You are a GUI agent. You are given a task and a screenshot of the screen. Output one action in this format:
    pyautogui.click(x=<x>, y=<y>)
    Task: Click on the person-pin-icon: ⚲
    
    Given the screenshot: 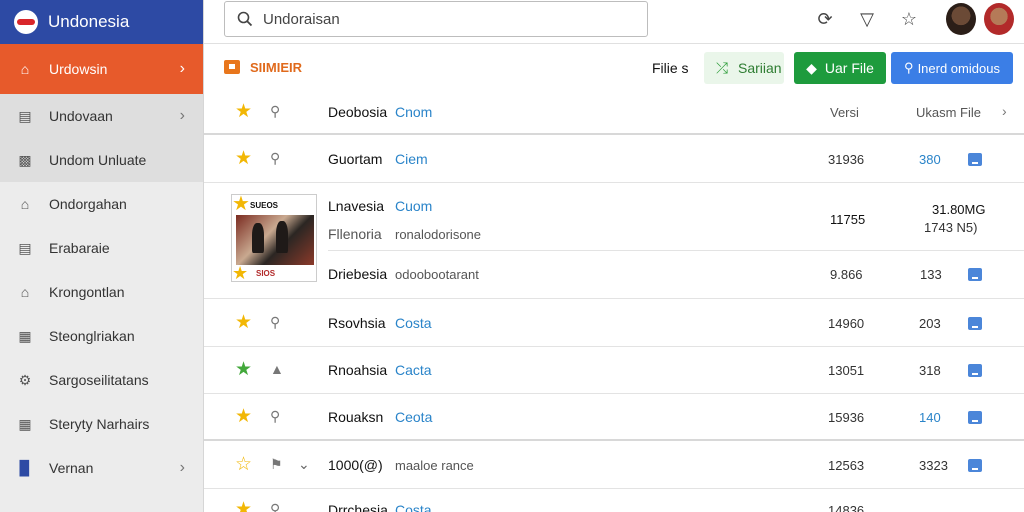 What is the action you would take?
    pyautogui.click(x=275, y=416)
    